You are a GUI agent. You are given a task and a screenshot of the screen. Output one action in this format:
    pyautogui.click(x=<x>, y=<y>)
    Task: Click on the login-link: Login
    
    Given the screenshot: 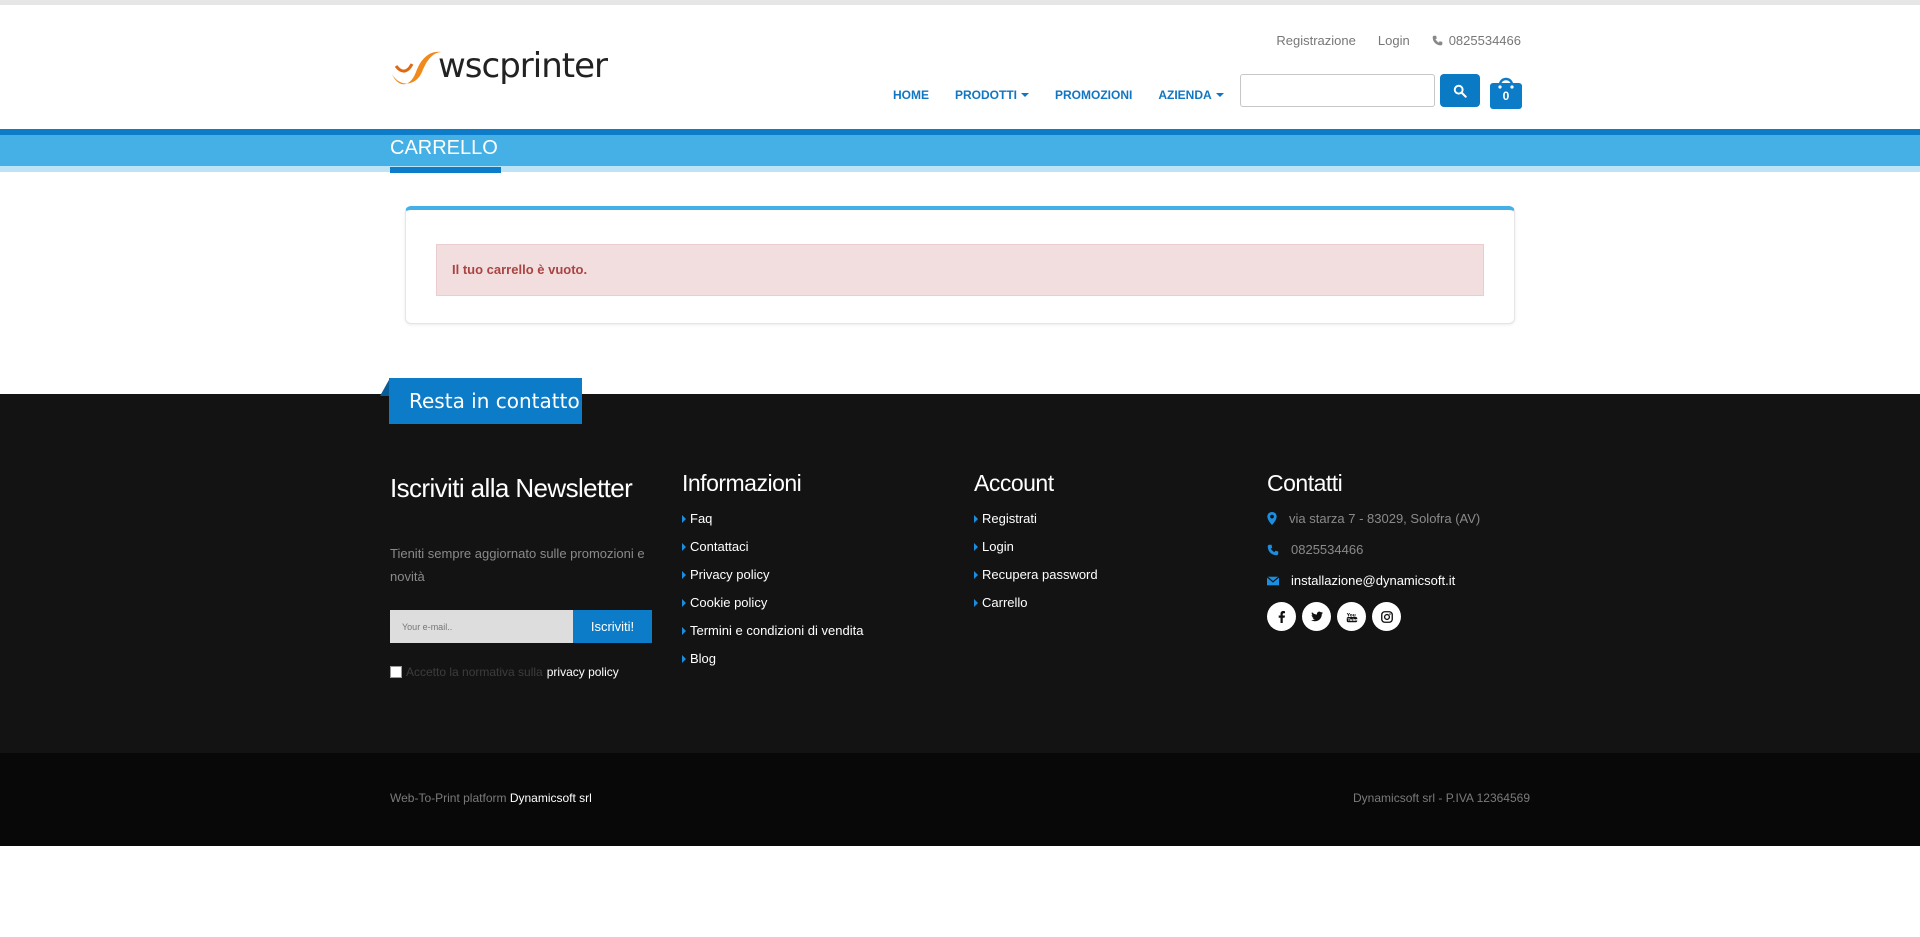 What is the action you would take?
    pyautogui.click(x=1394, y=40)
    